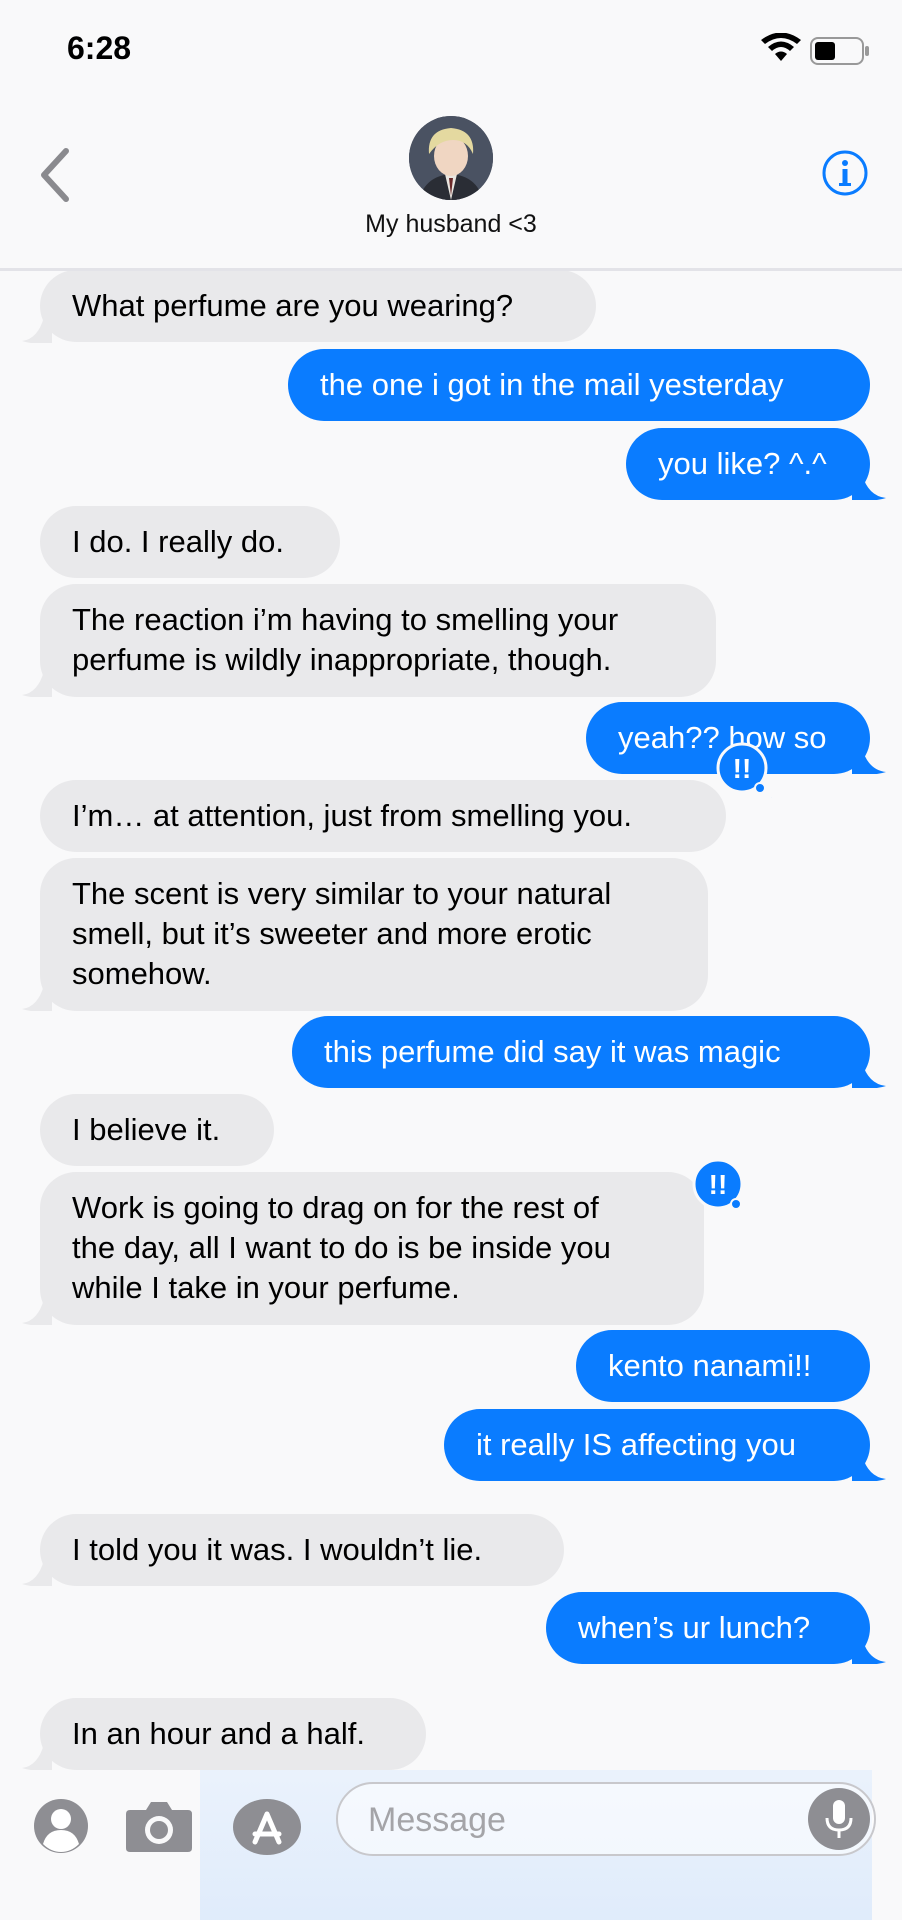 This screenshot has width=902, height=1920. What do you see at coordinates (190, 542) in the screenshot?
I see `incoming-message: I do. I really do.` at bounding box center [190, 542].